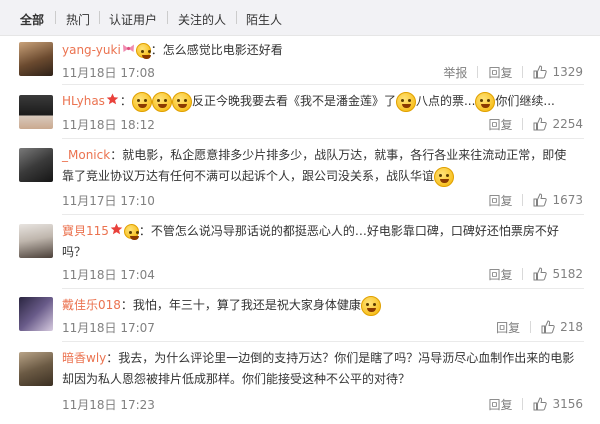 The width and height of the screenshot is (600, 424). I want to click on filter-tabs: 全部 热门 认证用户 关注的人 陌生人, so click(300, 18).